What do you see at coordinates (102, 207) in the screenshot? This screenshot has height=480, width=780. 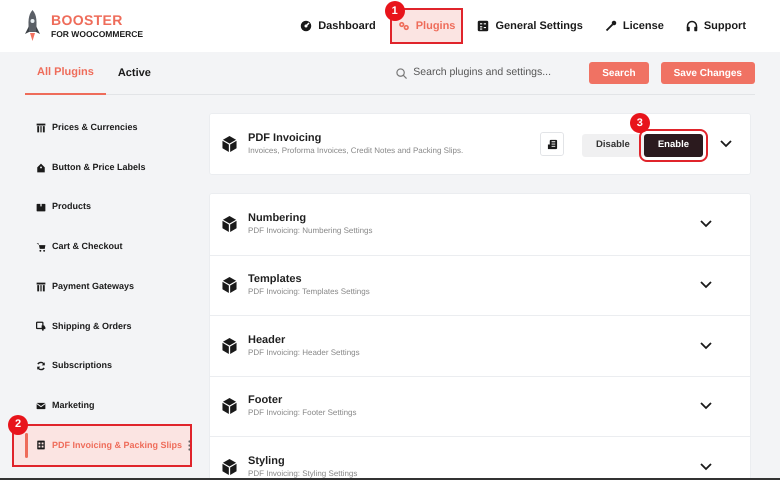 I see `sidebar-item: Products` at bounding box center [102, 207].